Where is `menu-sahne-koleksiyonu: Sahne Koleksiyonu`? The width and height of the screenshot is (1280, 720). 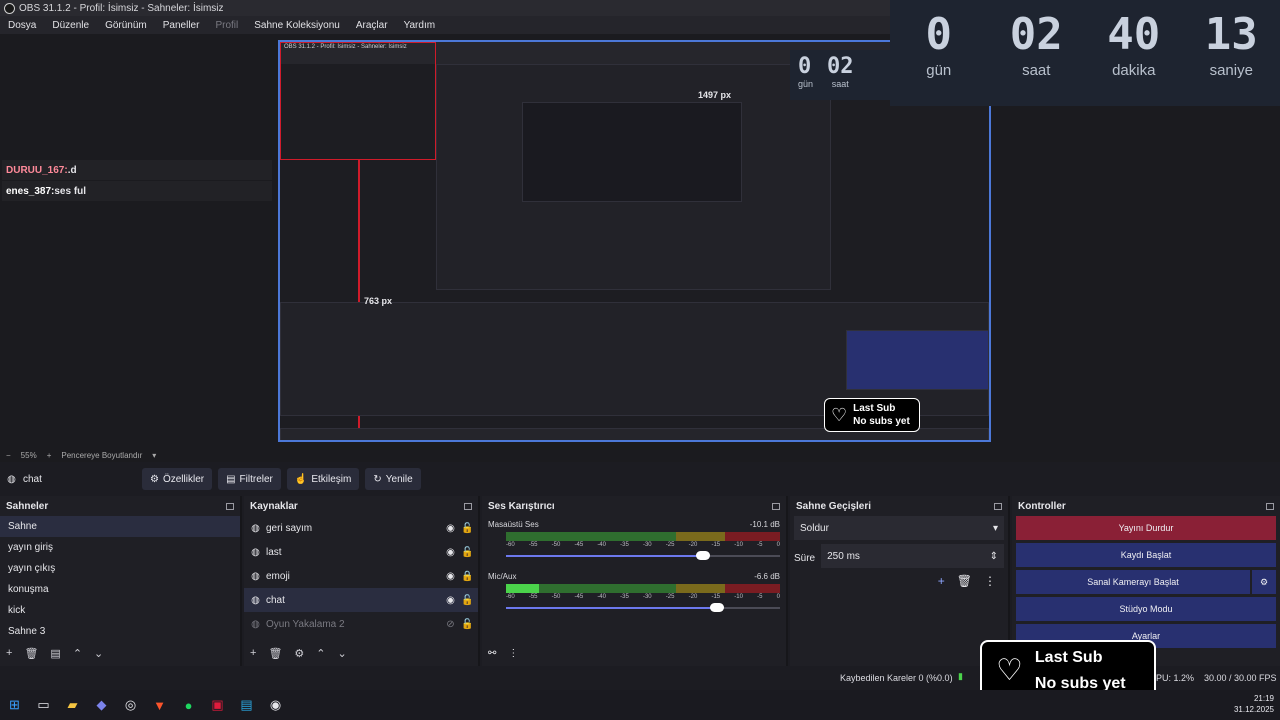 menu-sahne-koleksiyonu: Sahne Koleksiyonu is located at coordinates (297, 25).